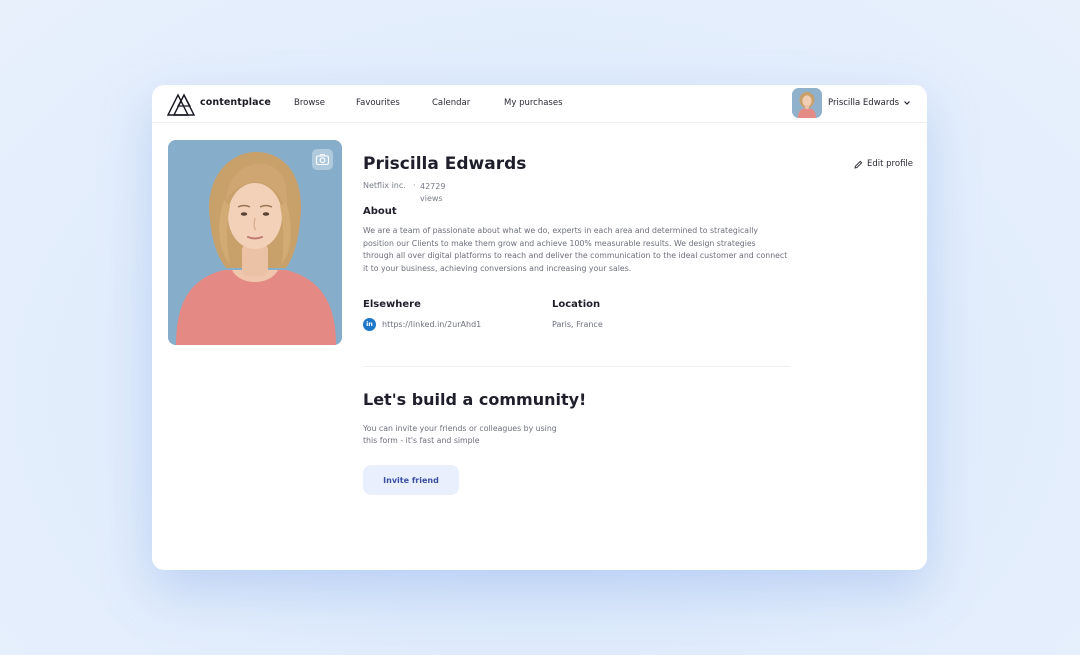 The width and height of the screenshot is (1080, 655). I want to click on invite-friend-button: Invite friend, so click(411, 480).